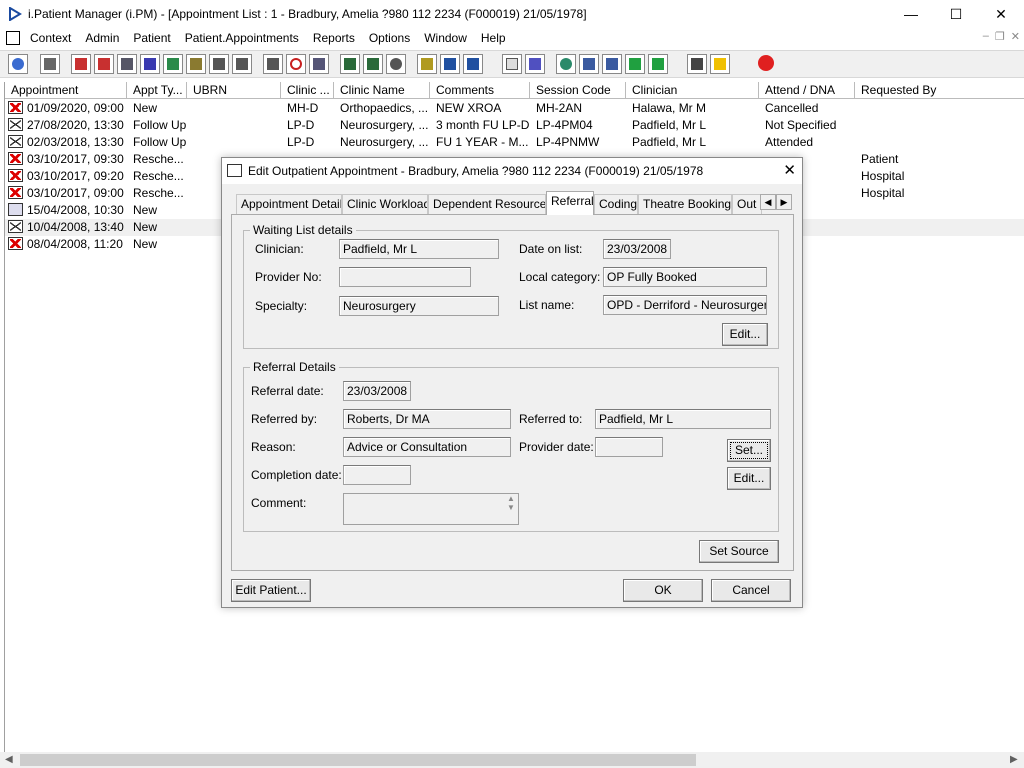 The image size is (1024, 768). I want to click on schedule-icon, so click(319, 64).